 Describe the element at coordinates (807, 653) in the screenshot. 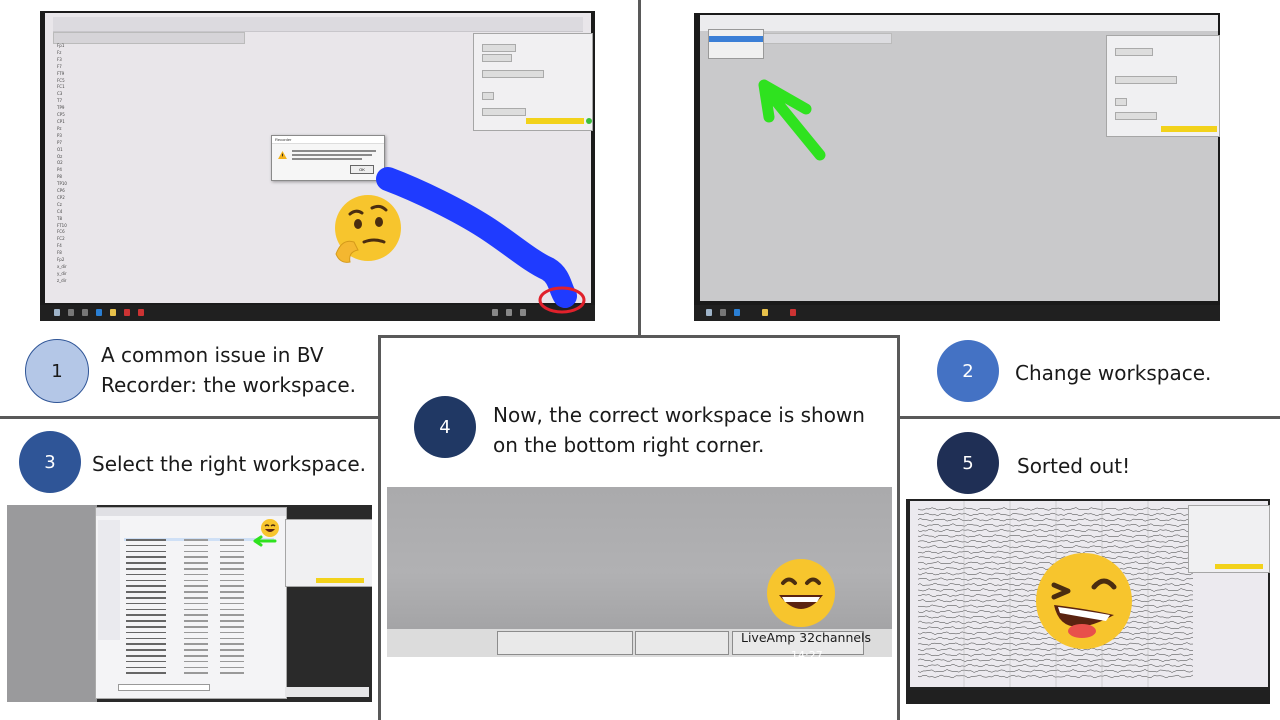

I see `clock-partial: 14:27` at that location.